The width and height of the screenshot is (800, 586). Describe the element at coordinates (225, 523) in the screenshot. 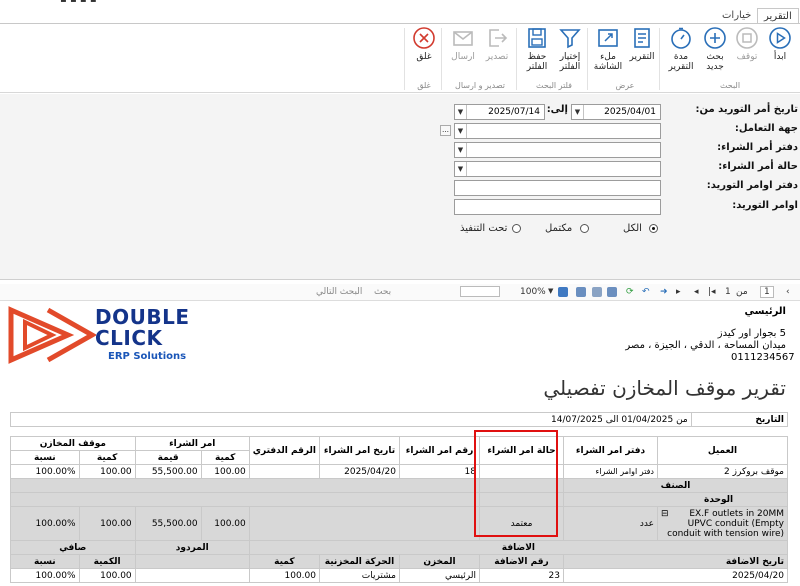

I see `item-qty: 100.00` at that location.